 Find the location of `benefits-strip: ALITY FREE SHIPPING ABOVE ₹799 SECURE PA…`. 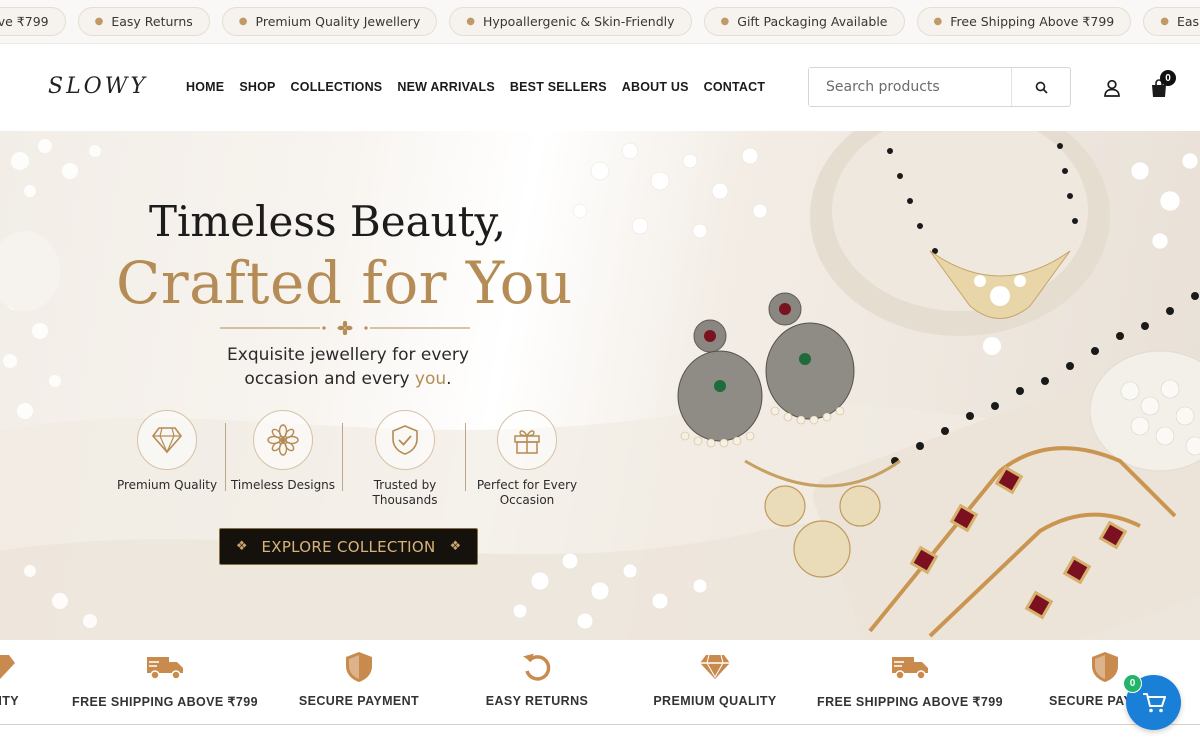

benefits-strip: ALITY FREE SHIPPING ABOVE ₹799 SECURE PA… is located at coordinates (600, 682).